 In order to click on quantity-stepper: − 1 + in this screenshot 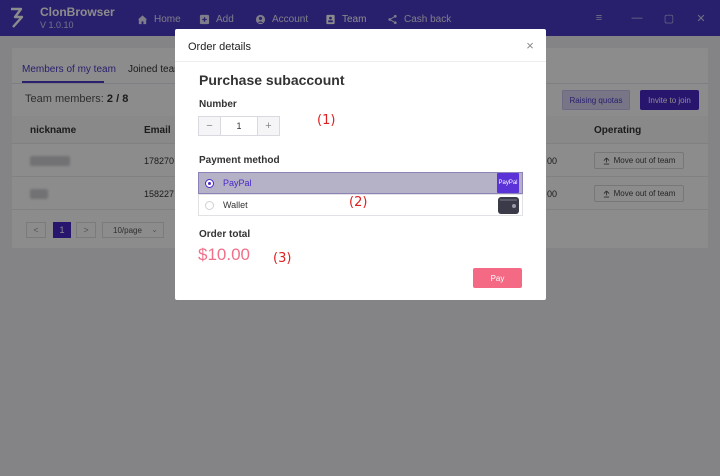, I will do `click(239, 126)`.